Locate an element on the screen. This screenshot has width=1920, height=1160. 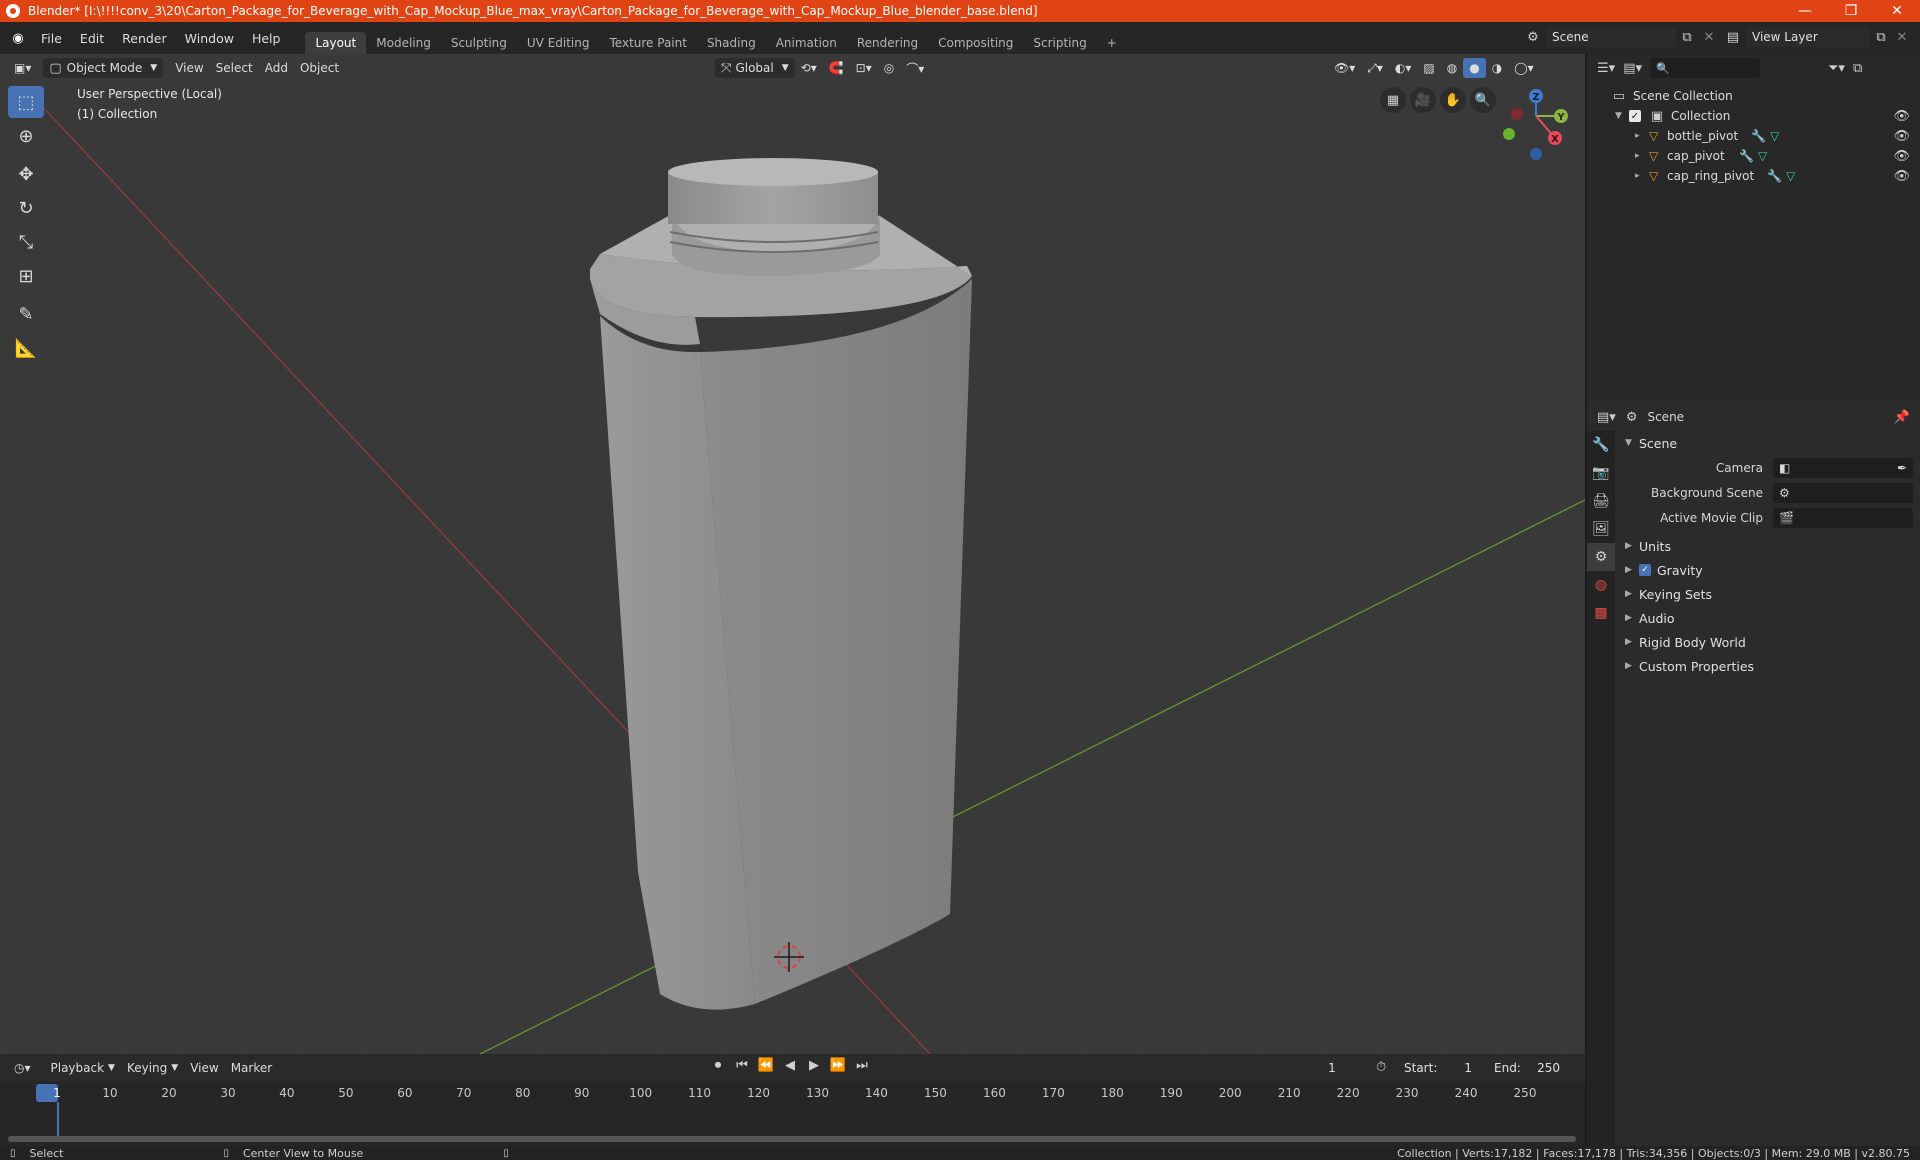
add-workspace-button: + is located at coordinates (1112, 43).